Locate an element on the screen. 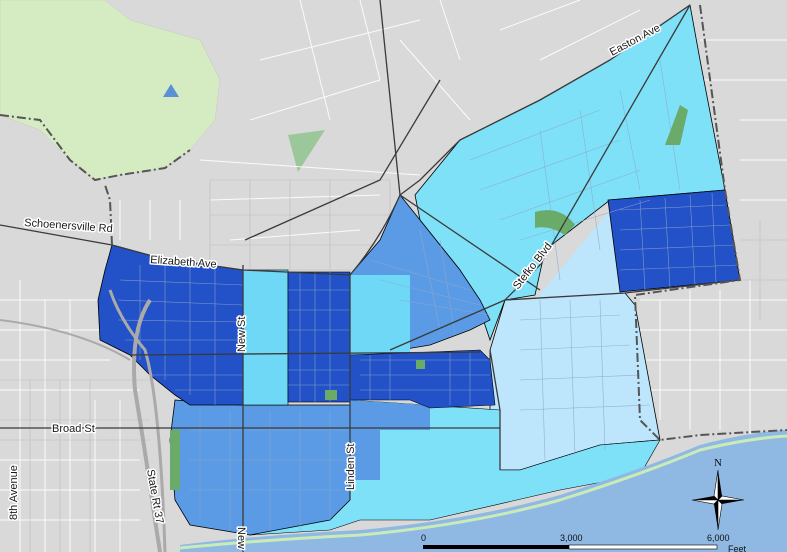 This screenshot has width=787, height=552. district-dark-downtown is located at coordinates (422, 379).